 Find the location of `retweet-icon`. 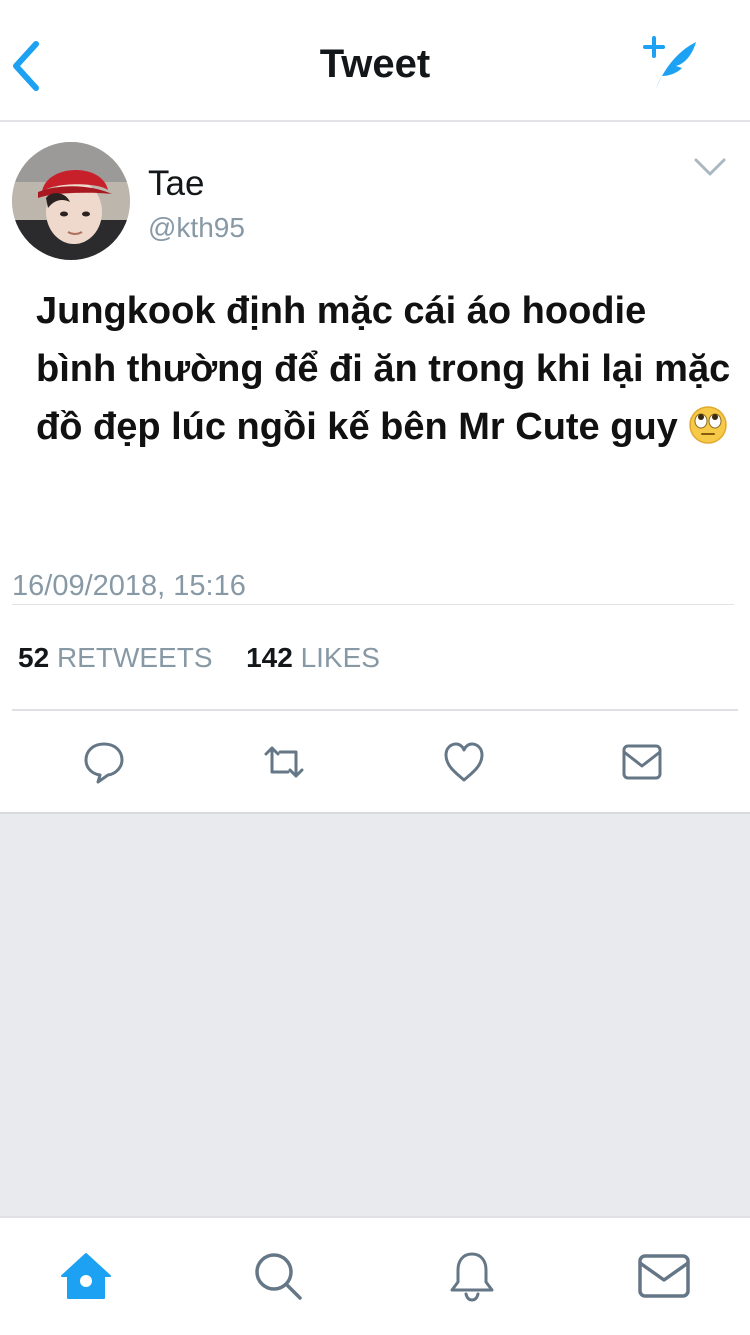

retweet-icon is located at coordinates (284, 762).